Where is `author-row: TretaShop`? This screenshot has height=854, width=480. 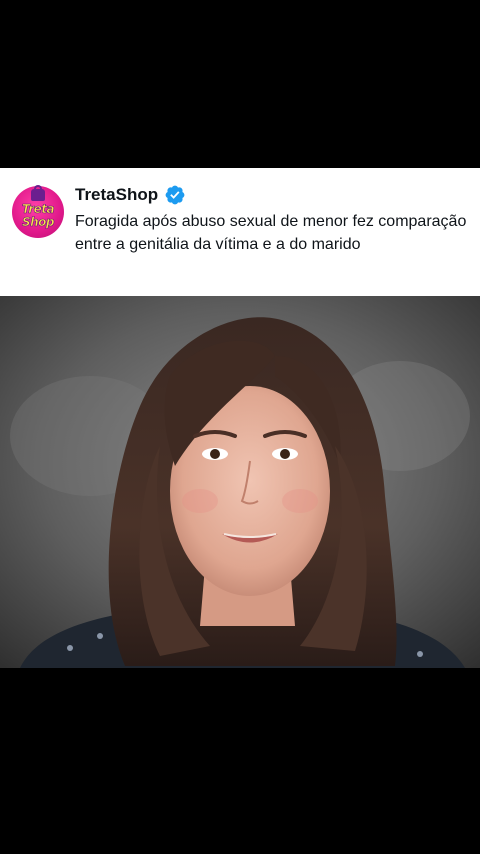
author-row: TretaShop is located at coordinates (130, 195).